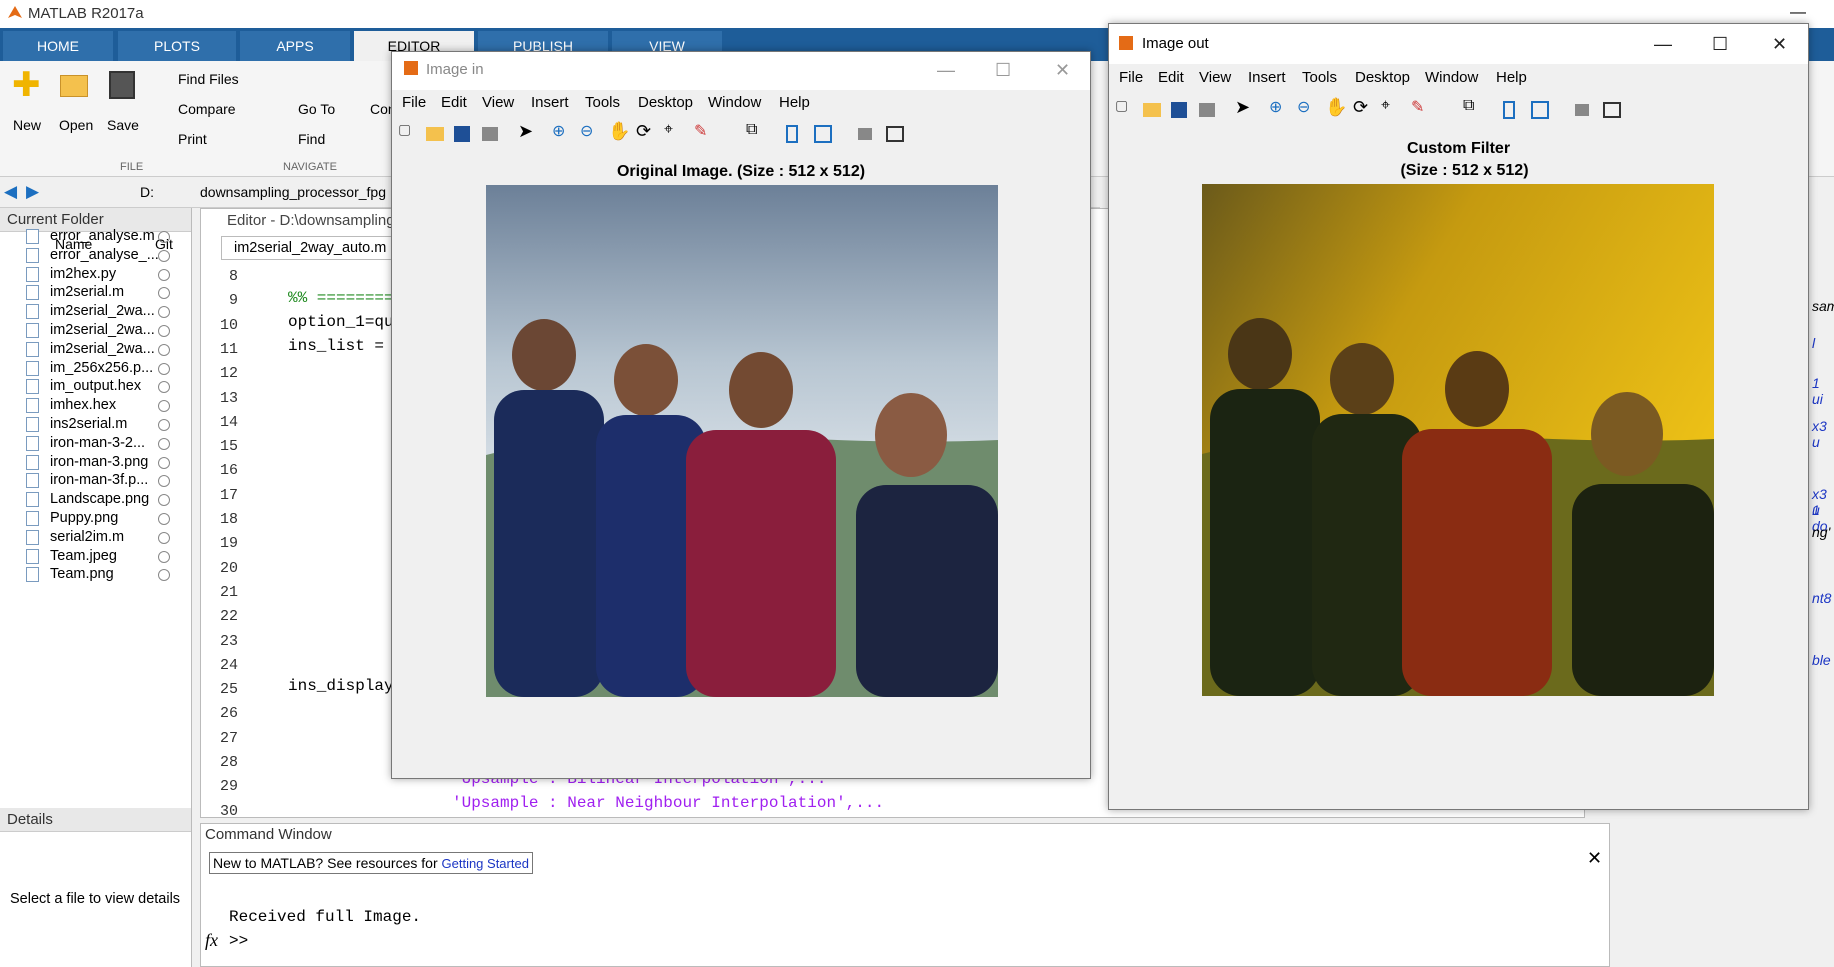 The width and height of the screenshot is (1834, 967). I want to click on address-drive: D:, so click(147, 192).